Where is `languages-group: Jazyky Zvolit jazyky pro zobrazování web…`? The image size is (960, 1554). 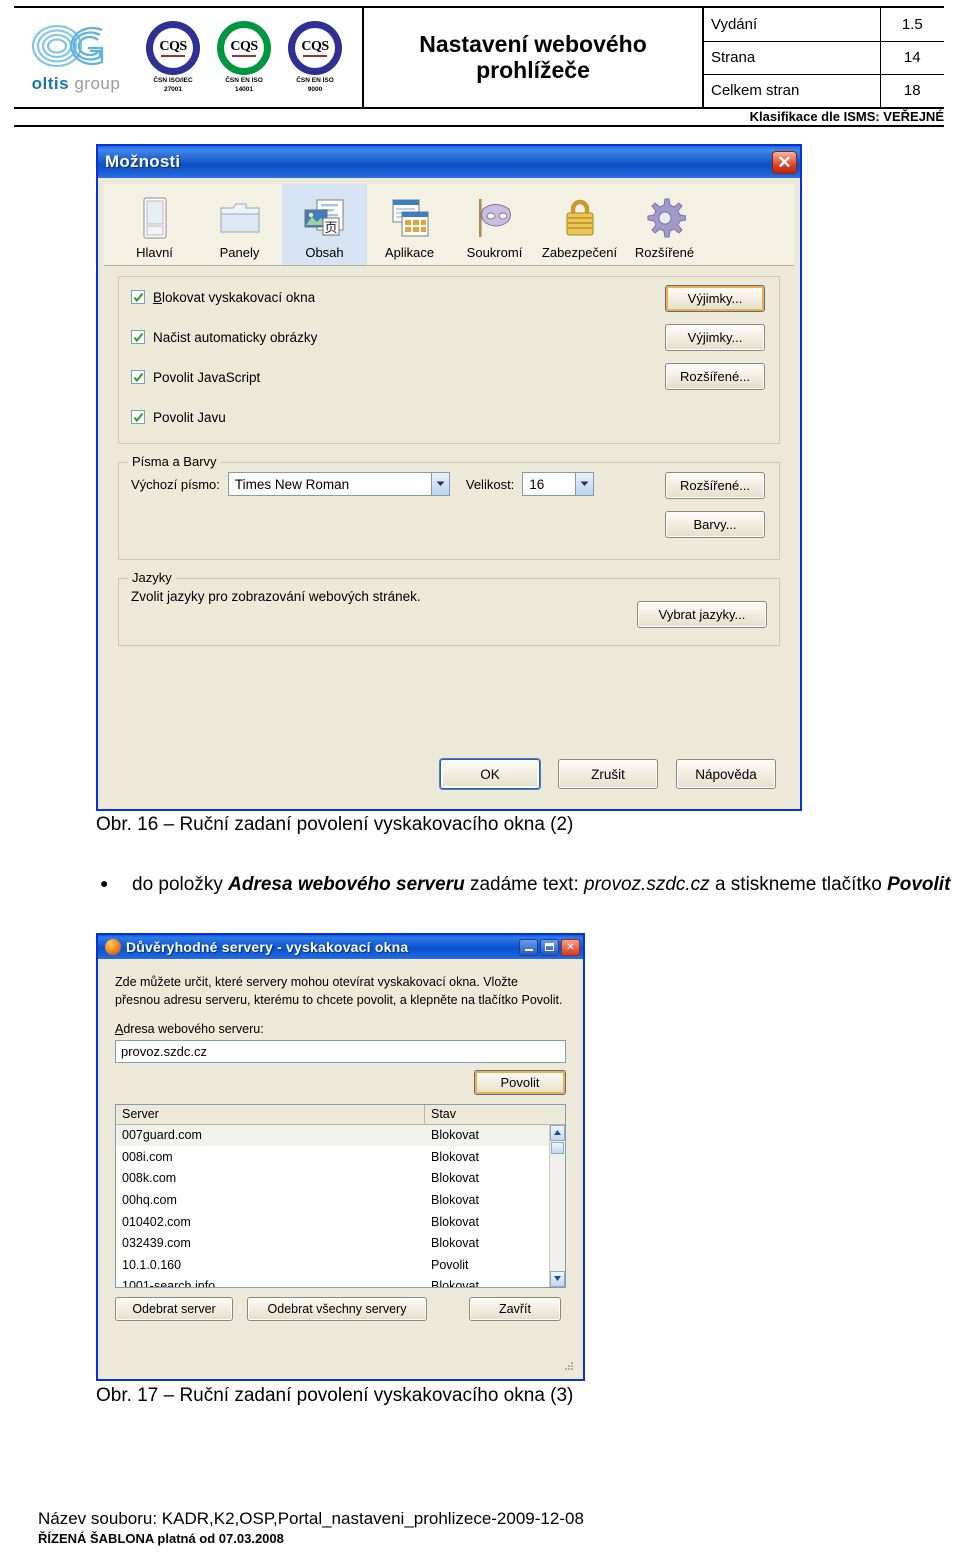
languages-group: Jazyky Zvolit jazyky pro zobrazování web… is located at coordinates (449, 608).